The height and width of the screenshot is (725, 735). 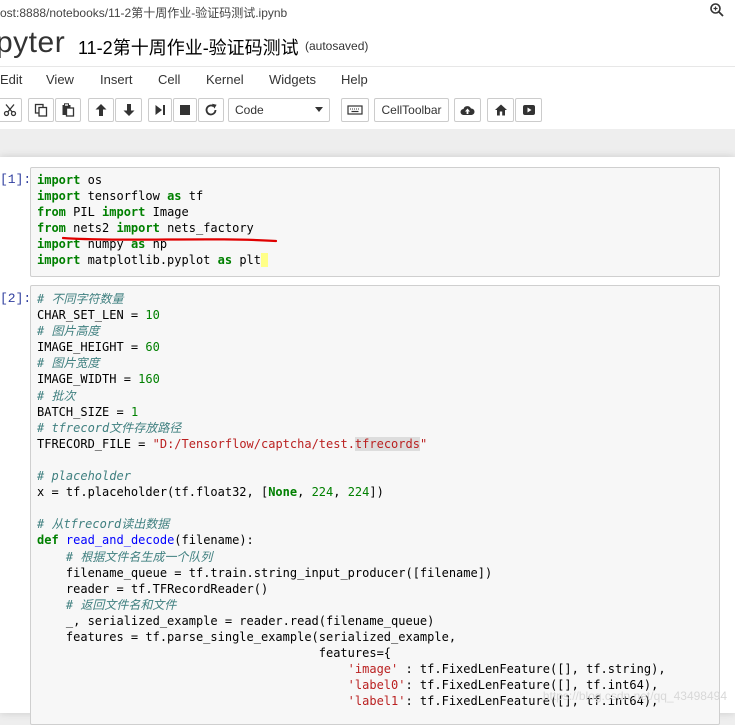 What do you see at coordinates (143, 12) in the screenshot?
I see `url-text: ost:8888/notebooks/11-2第十周作业-验证码测试.ipynb` at bounding box center [143, 12].